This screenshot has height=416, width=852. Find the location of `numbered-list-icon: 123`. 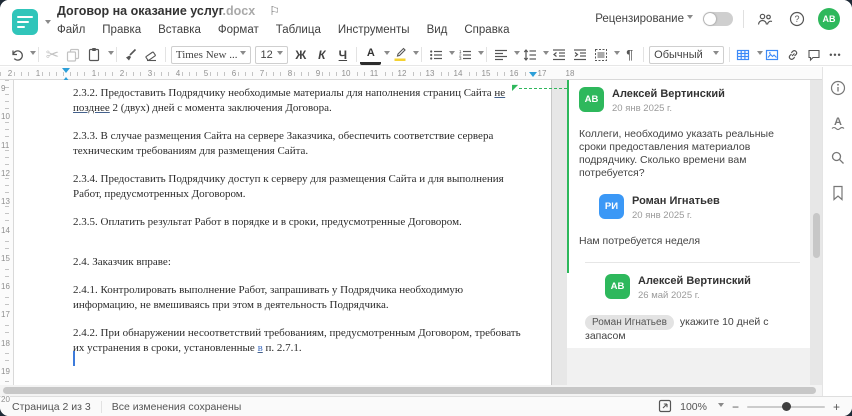

numbered-list-icon: 123 is located at coordinates (465, 55).